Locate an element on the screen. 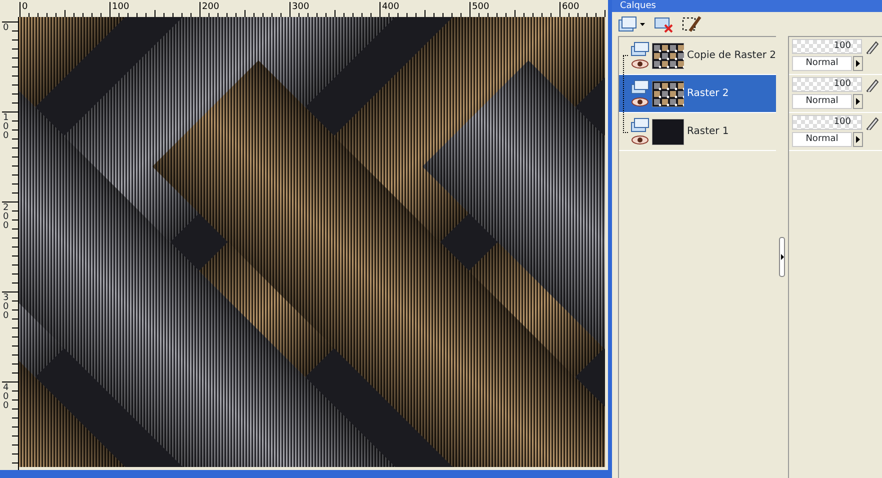  layer-row: Raster 2 is located at coordinates (697, 94).